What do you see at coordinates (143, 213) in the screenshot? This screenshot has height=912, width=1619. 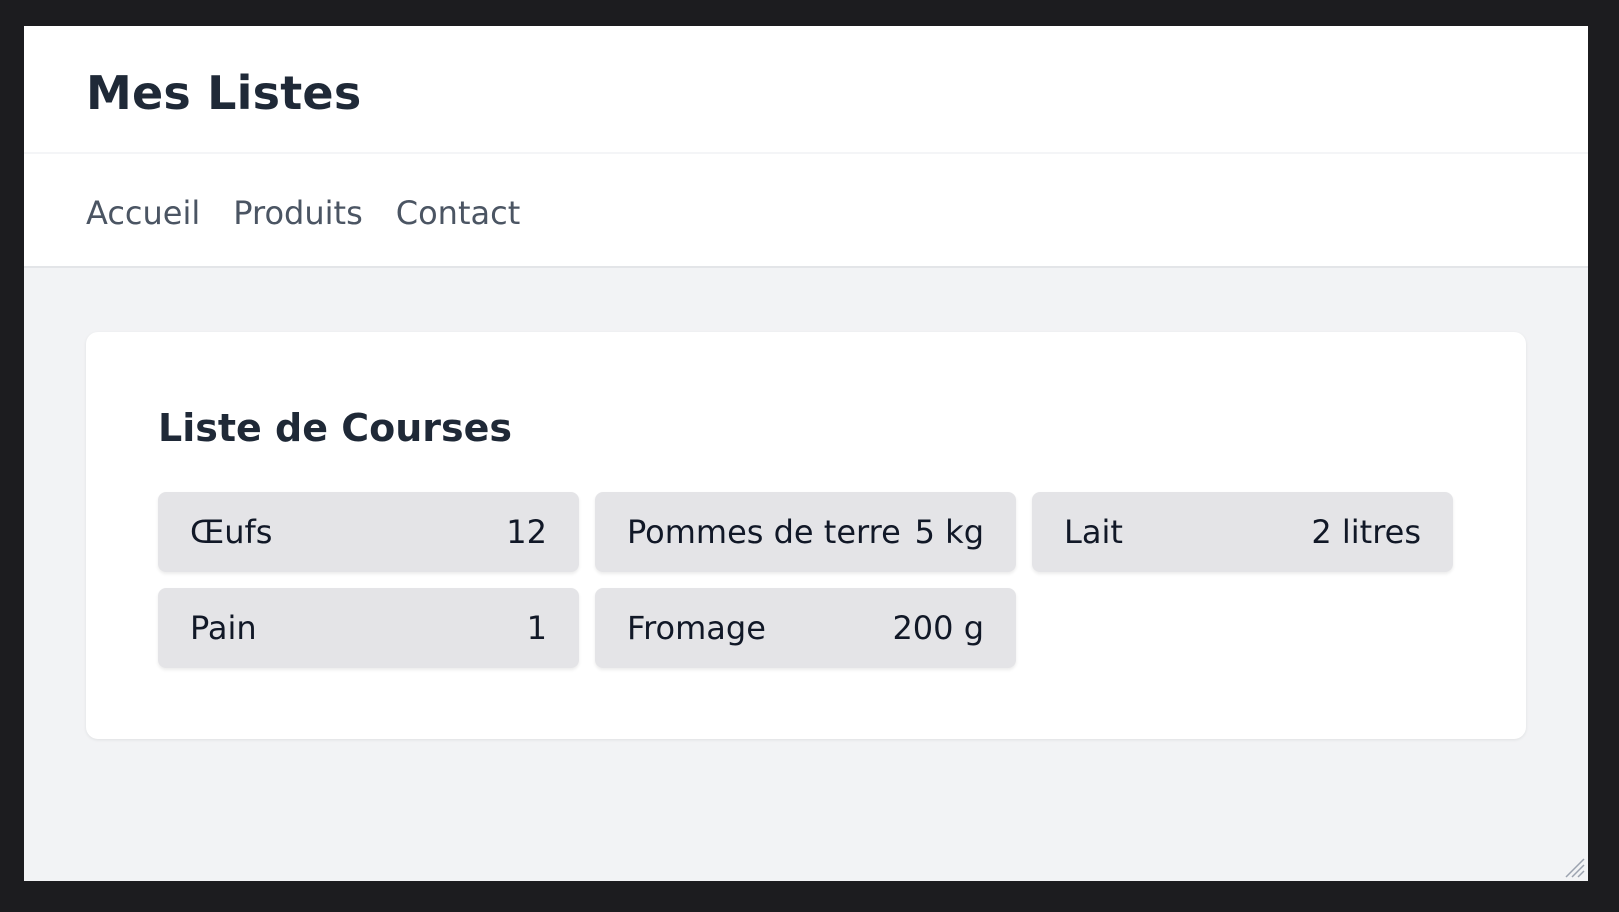 I see `nav-link-accueil: Accueil` at bounding box center [143, 213].